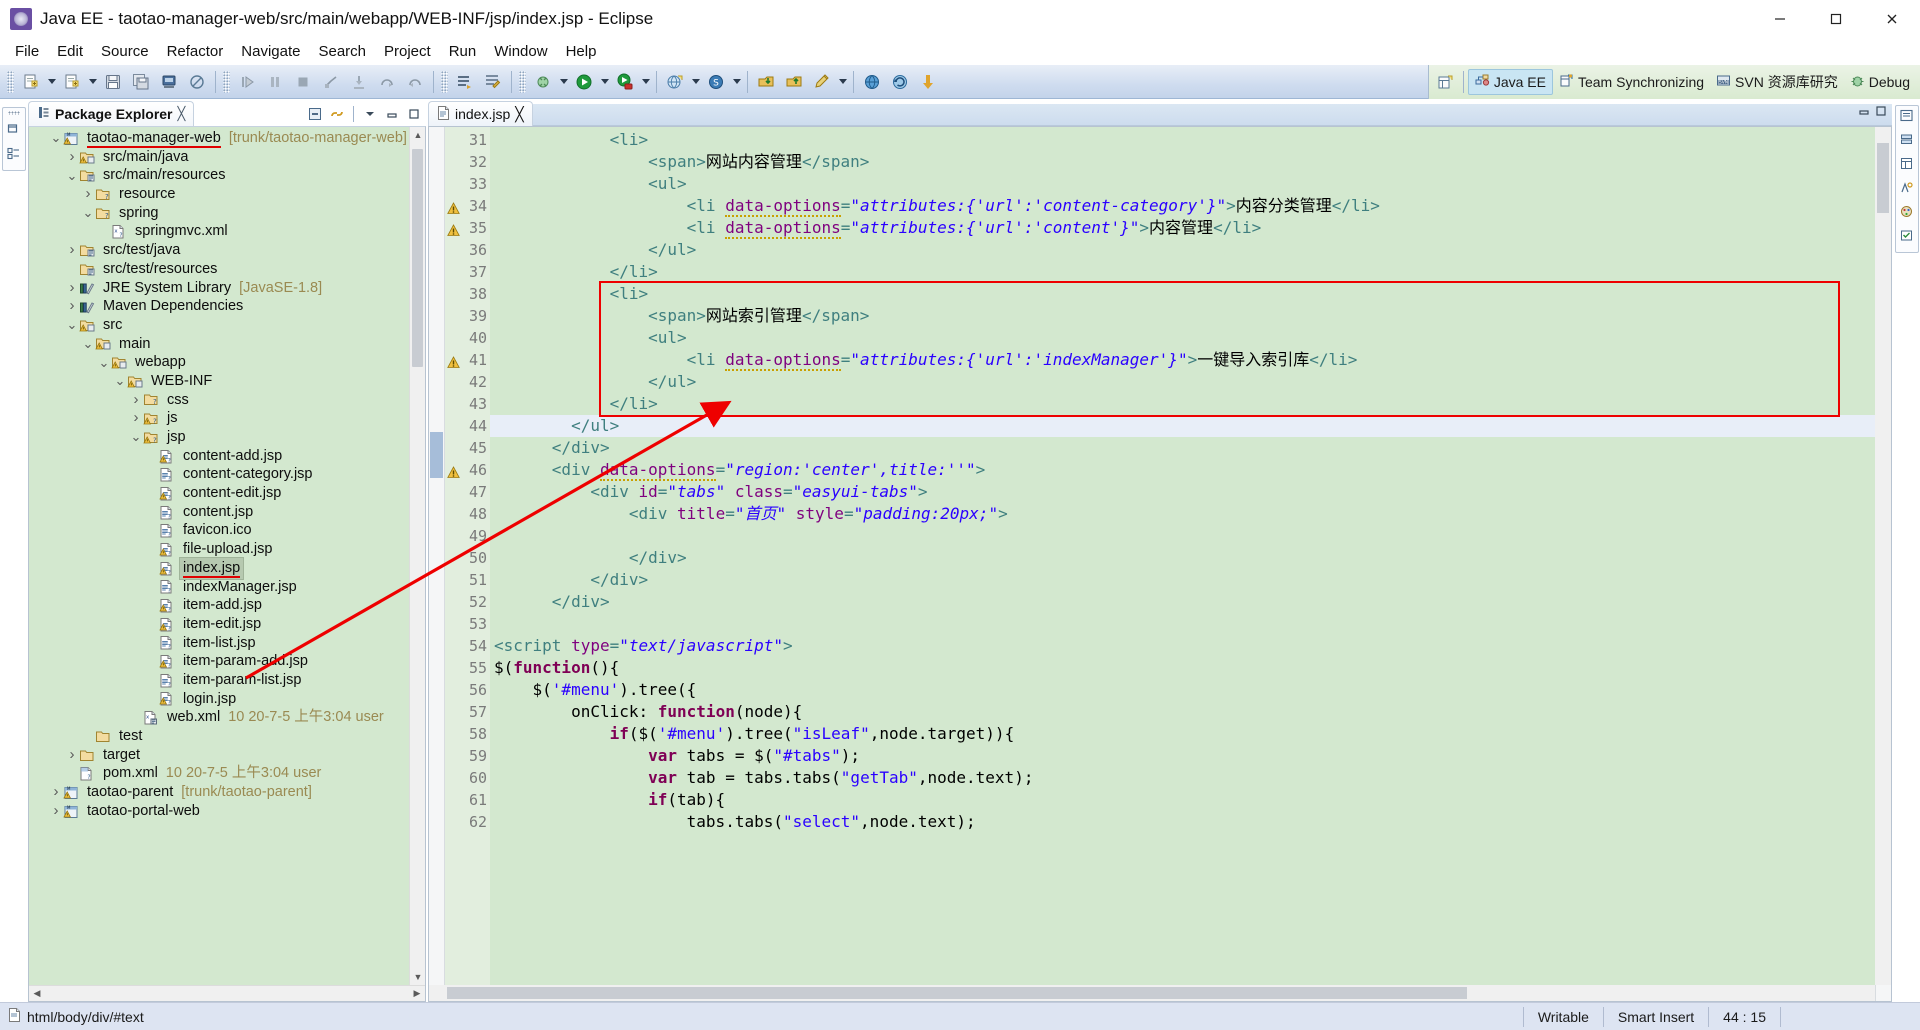  Describe the element at coordinates (1182, 690) in the screenshot. I see `code-line: $('#menu').tree({` at that location.